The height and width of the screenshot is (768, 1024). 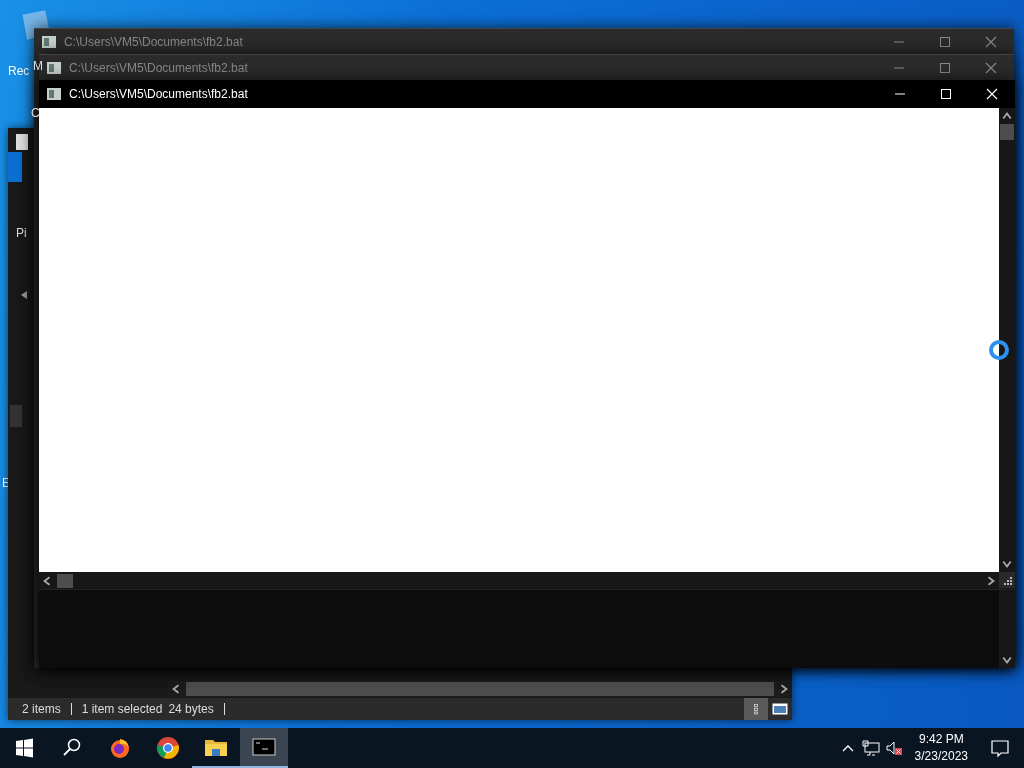 I want to click on nav-item: Pi, so click(x=21, y=233).